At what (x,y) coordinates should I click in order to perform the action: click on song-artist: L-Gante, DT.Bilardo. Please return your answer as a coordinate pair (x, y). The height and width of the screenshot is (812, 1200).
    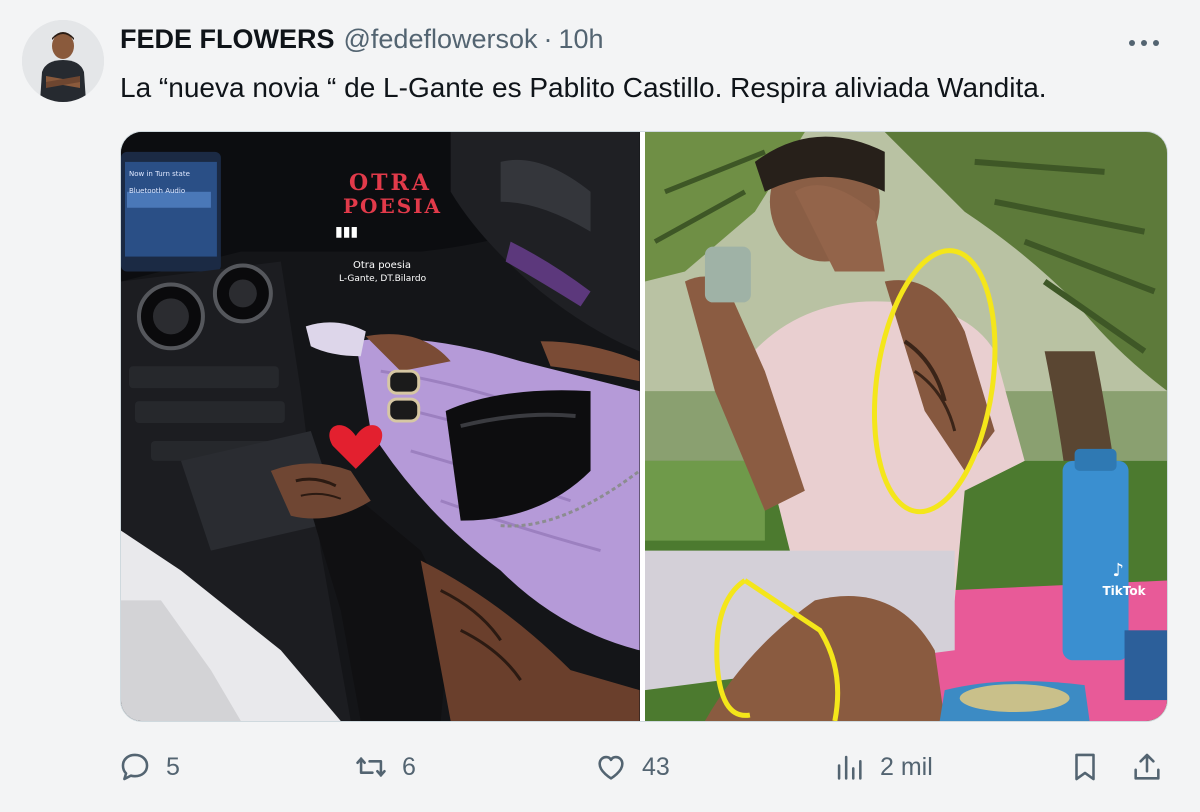
    Looking at the image, I should click on (383, 279).